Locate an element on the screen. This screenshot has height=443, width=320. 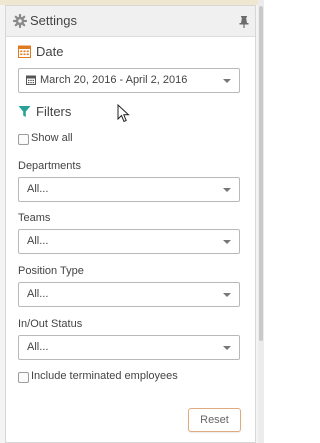
calendar-icon is located at coordinates (24, 51).